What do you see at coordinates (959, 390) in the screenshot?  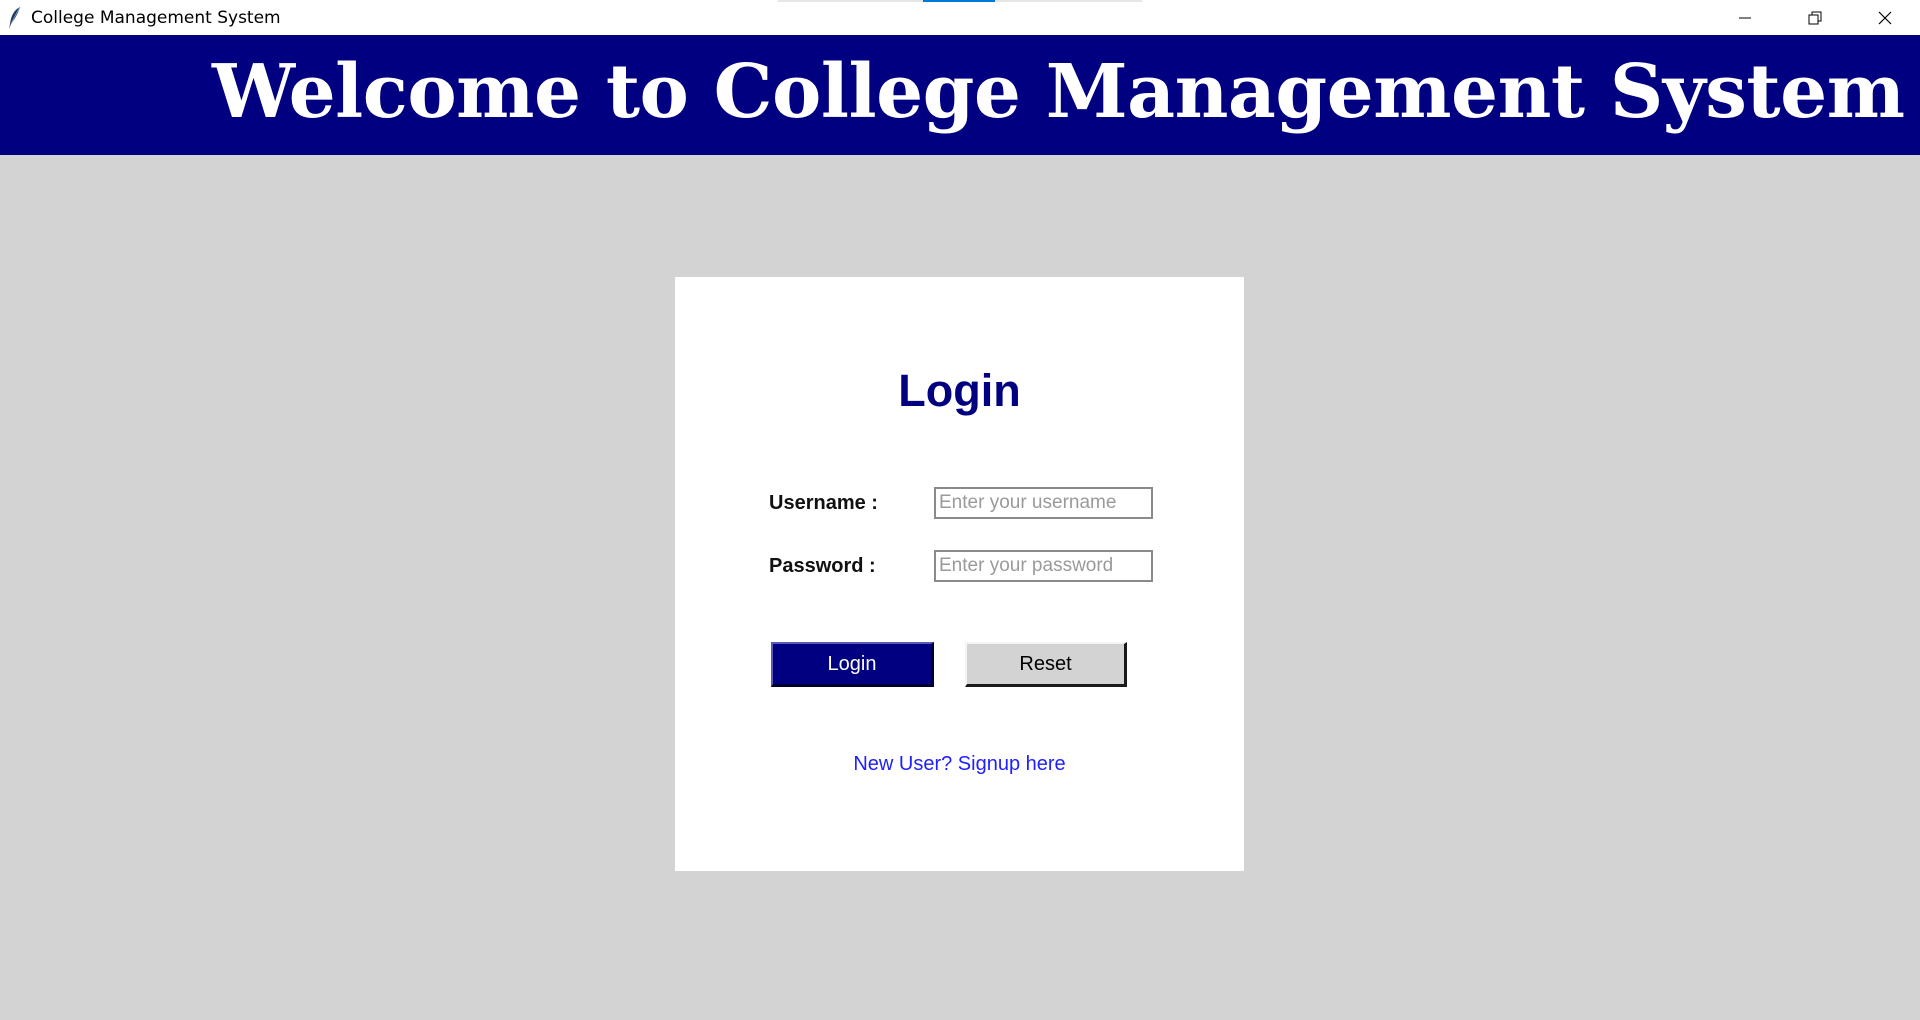 I see `login-heading: Login` at bounding box center [959, 390].